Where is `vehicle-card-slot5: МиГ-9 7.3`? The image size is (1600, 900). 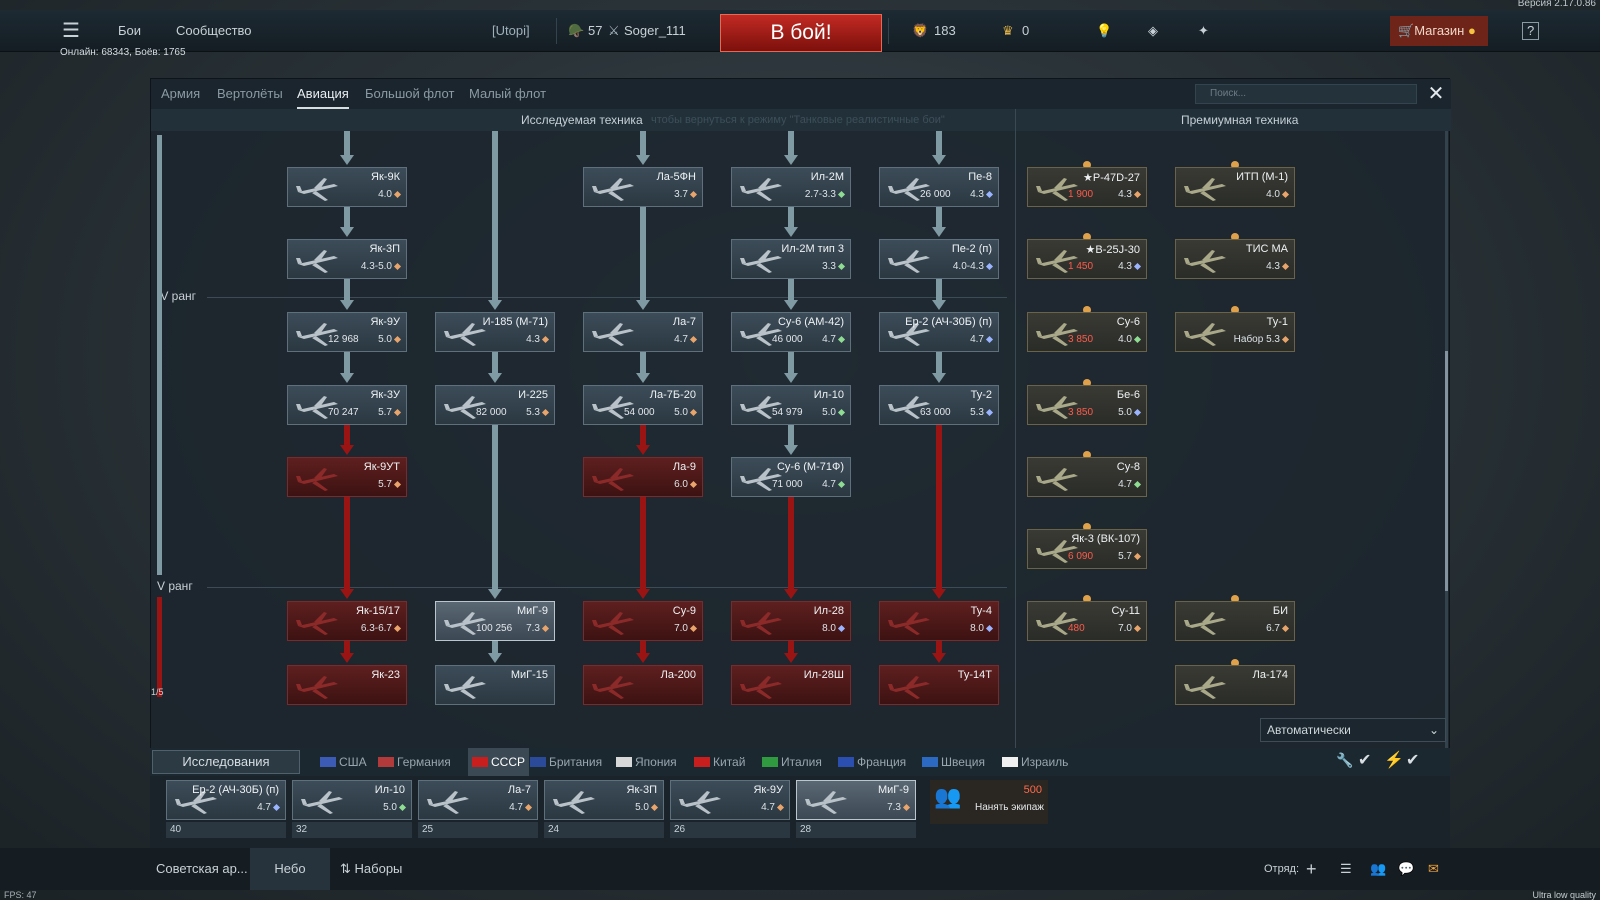
vehicle-card-slot5: МиГ-9 7.3 is located at coordinates (856, 800).